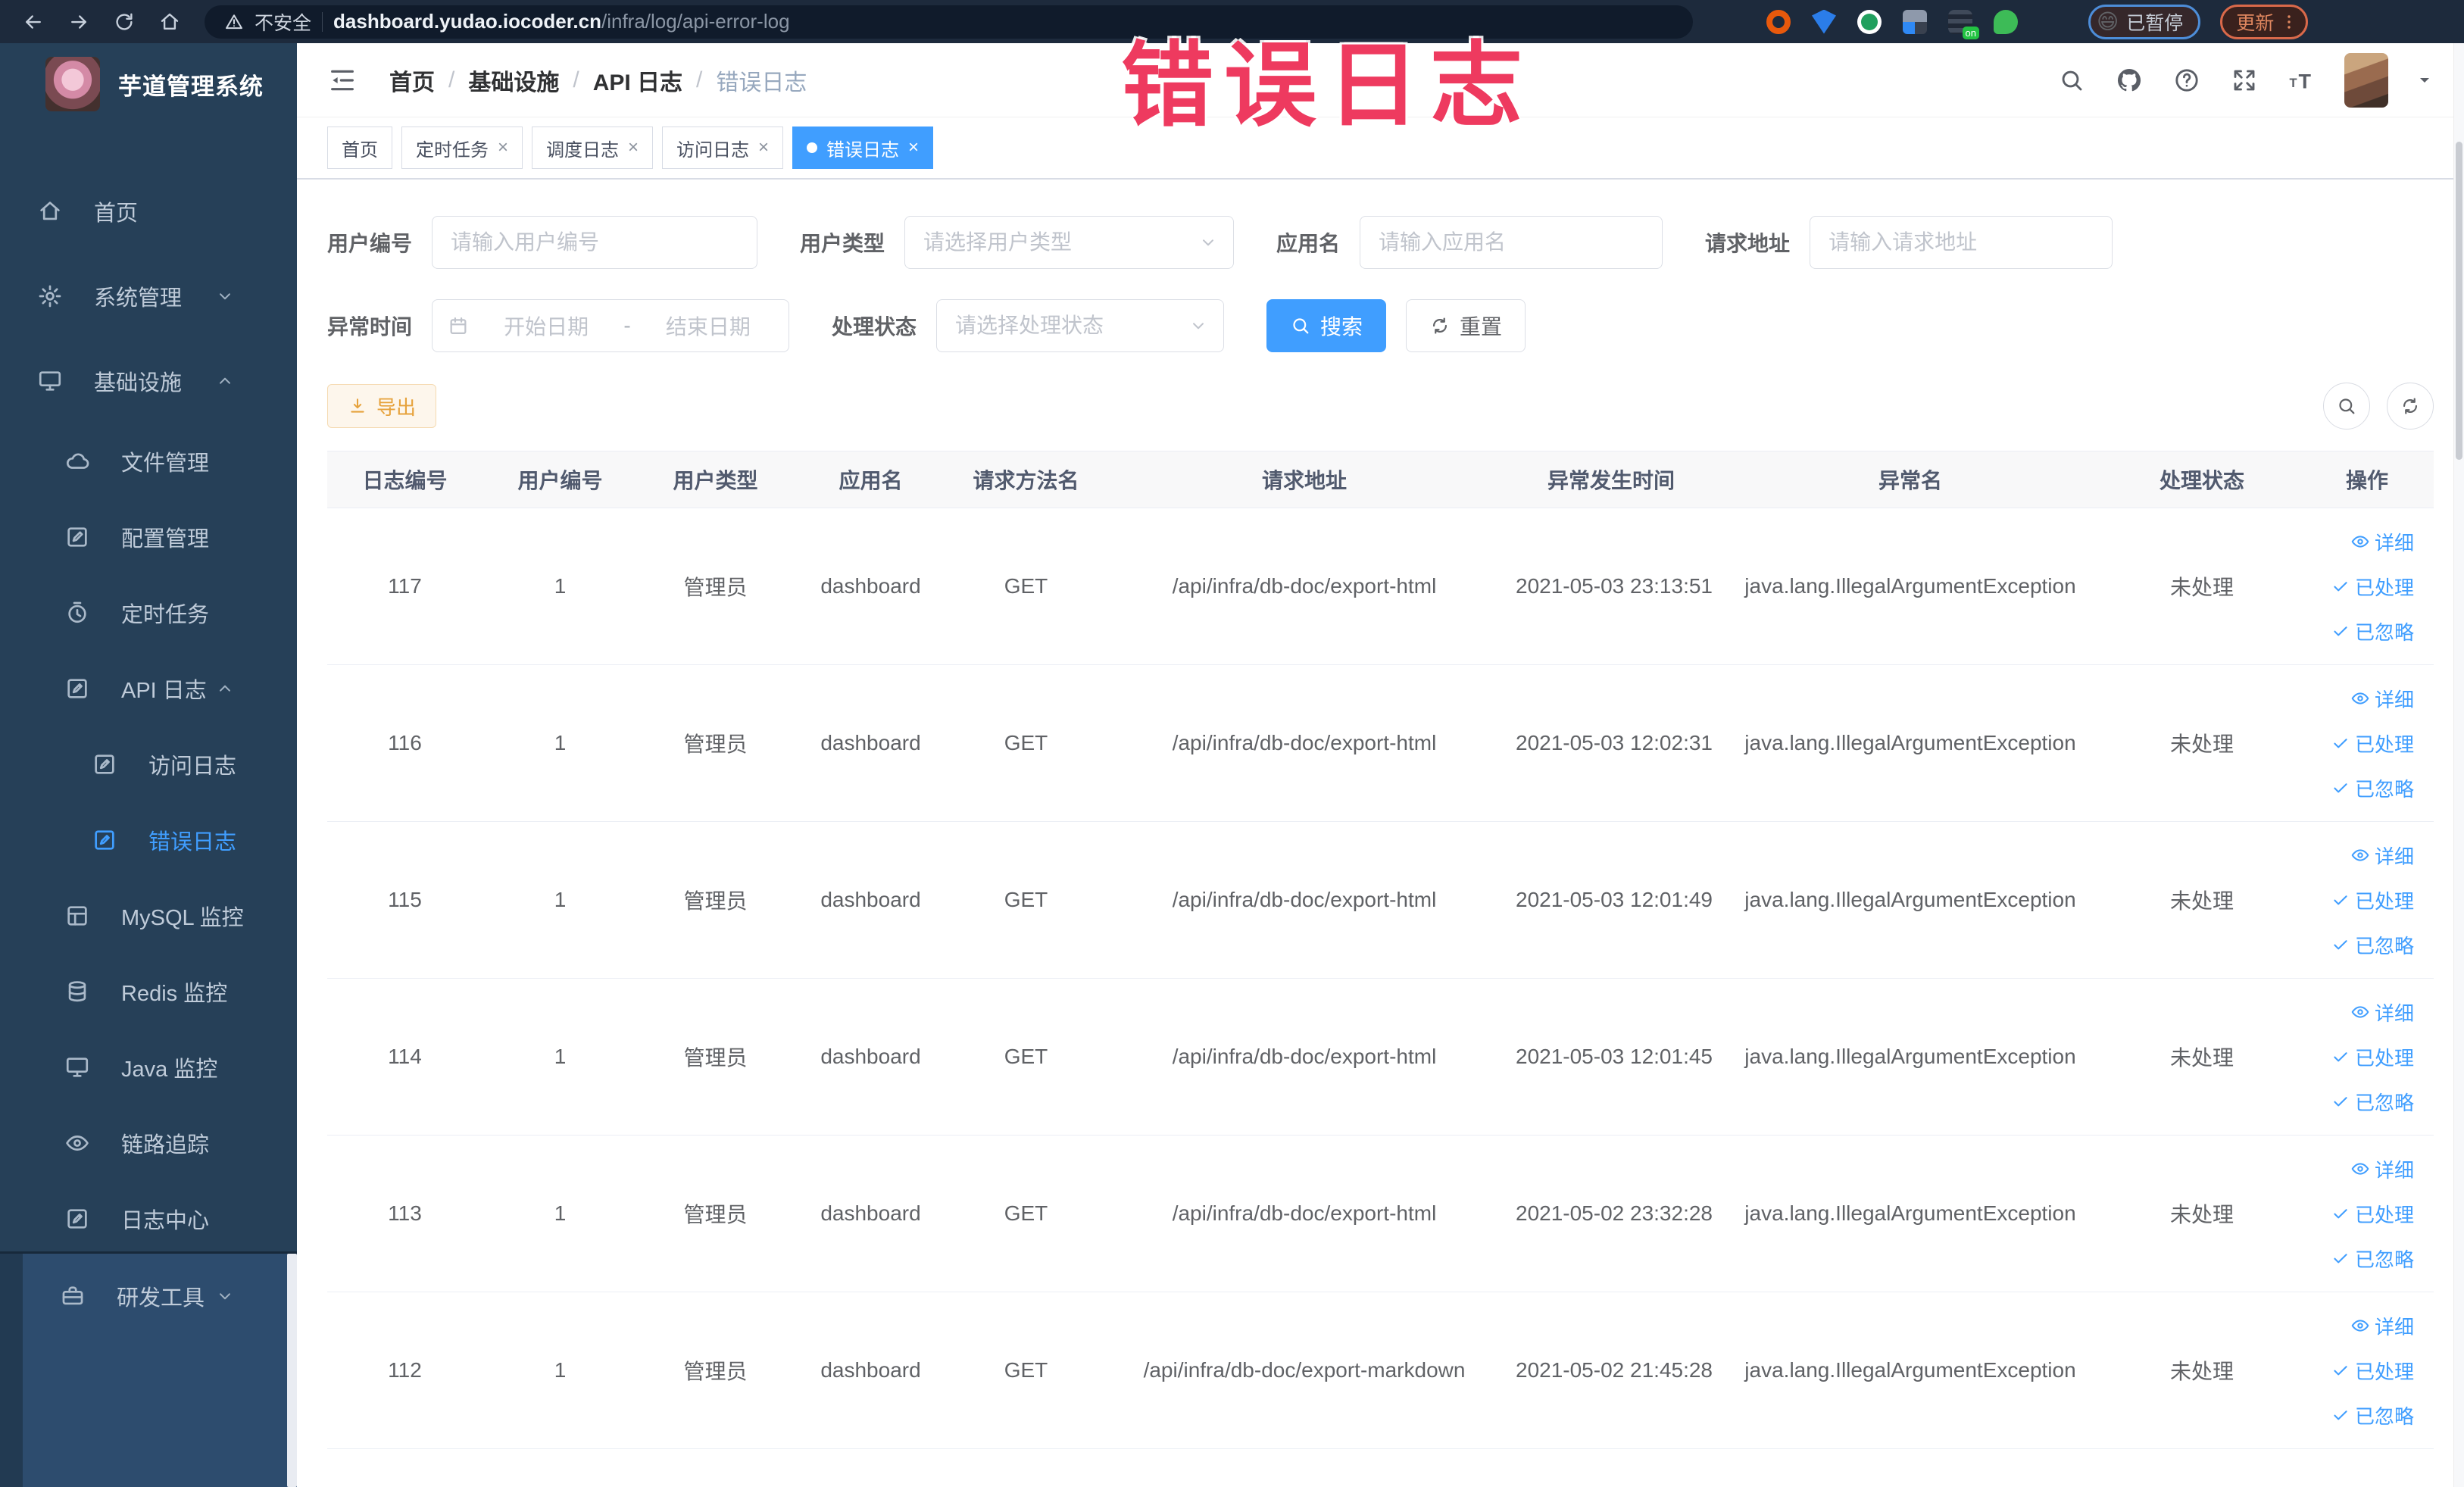  What do you see at coordinates (148, 840) in the screenshot?
I see `sidebar-item-错误日志: 错误日志` at bounding box center [148, 840].